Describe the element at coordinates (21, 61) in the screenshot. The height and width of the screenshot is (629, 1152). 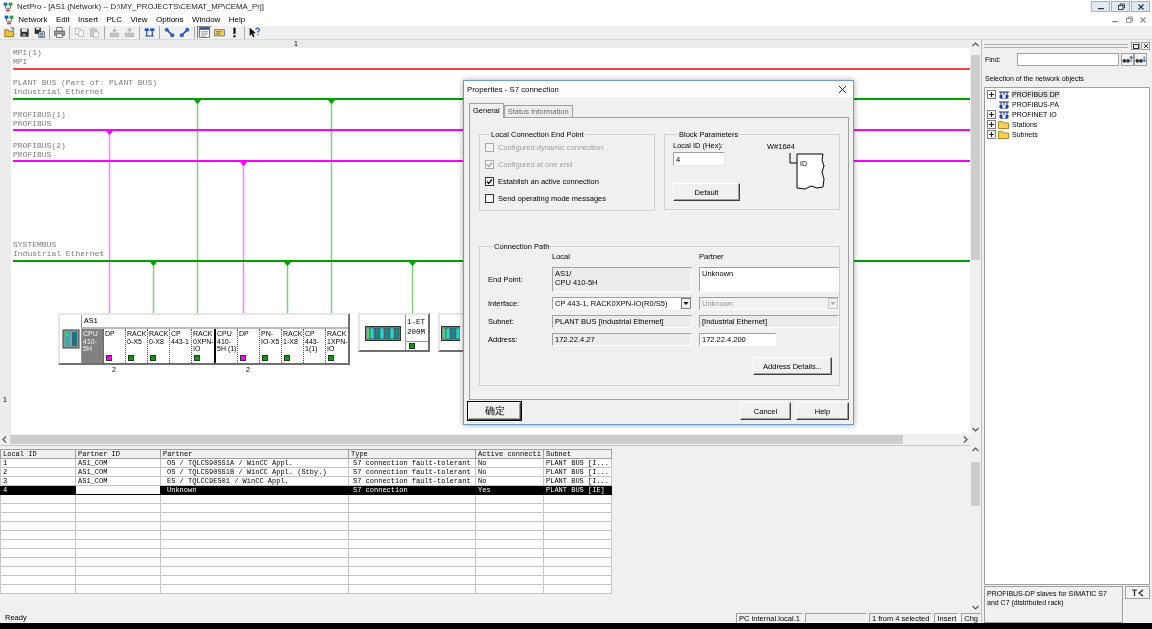
I see `subnet-type: MPI` at that location.